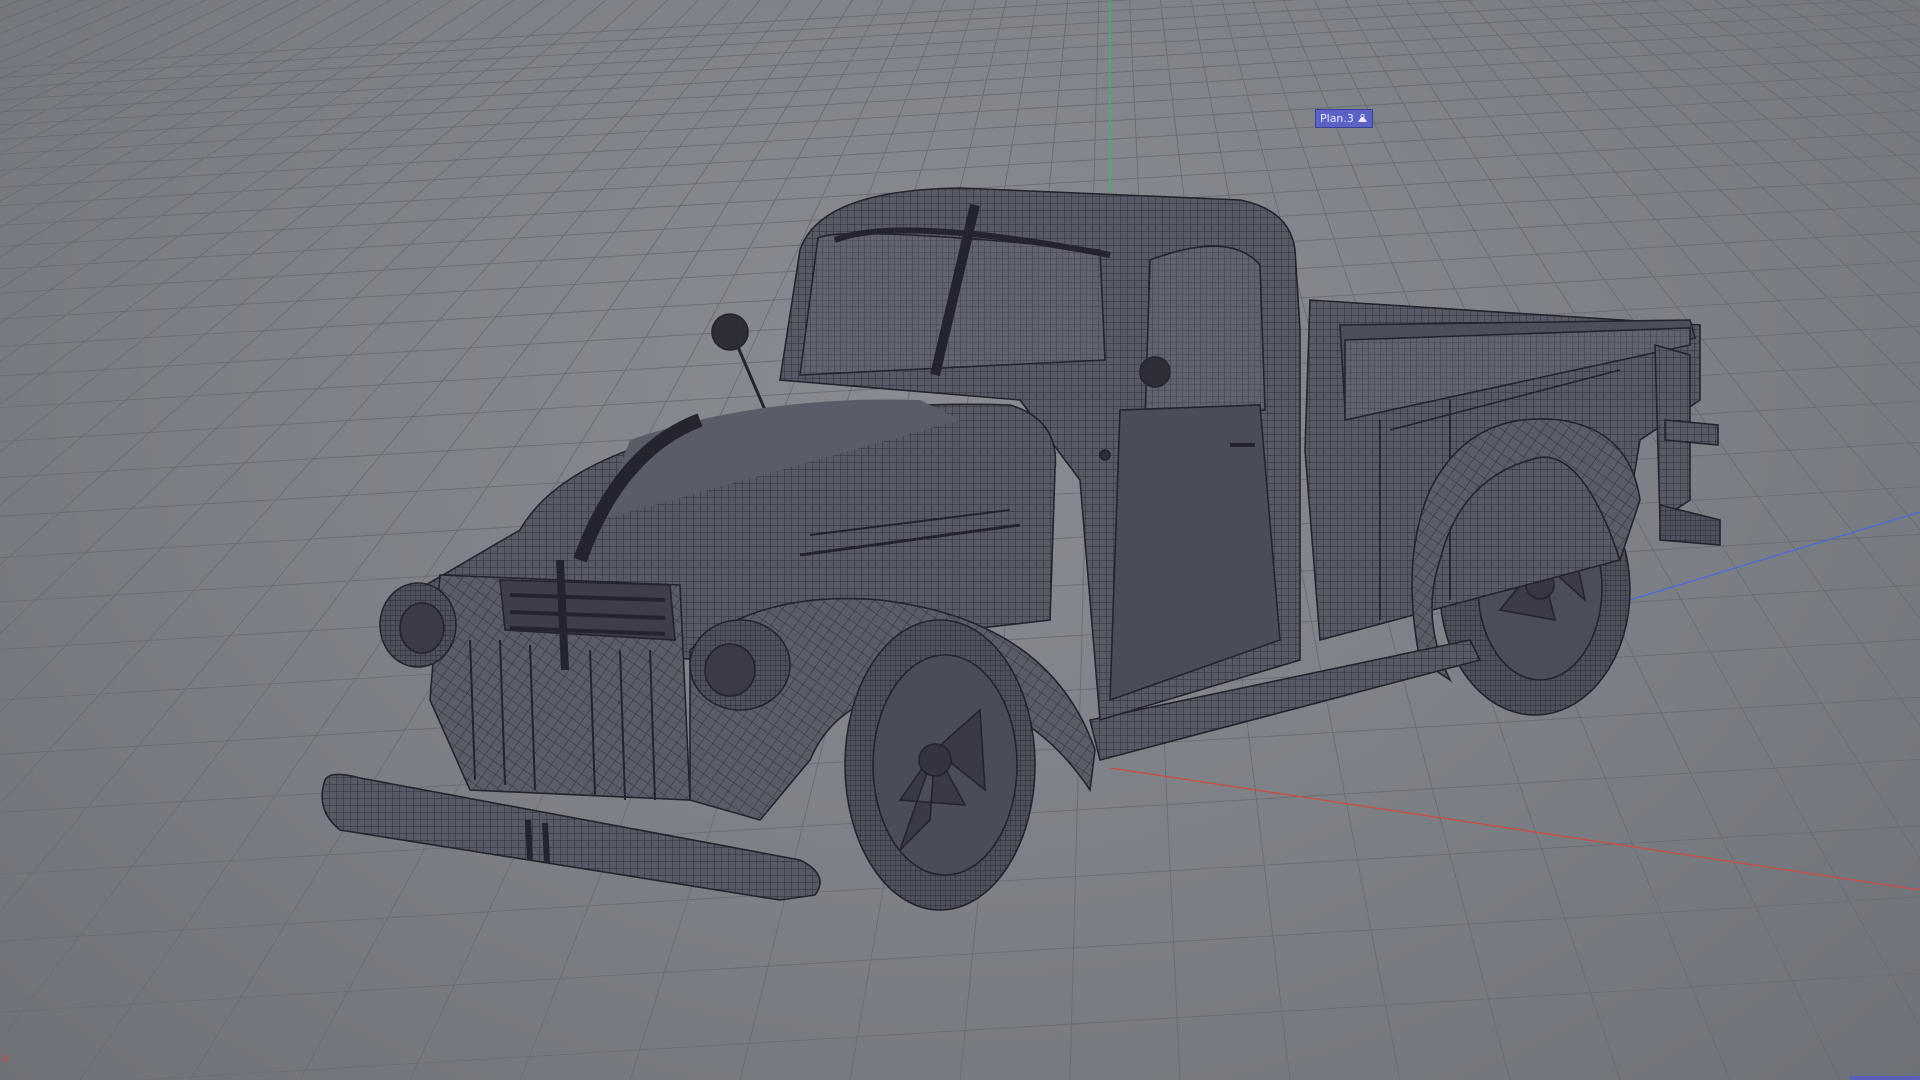  I want to click on object-label-text: Plan.3, so click(1337, 118).